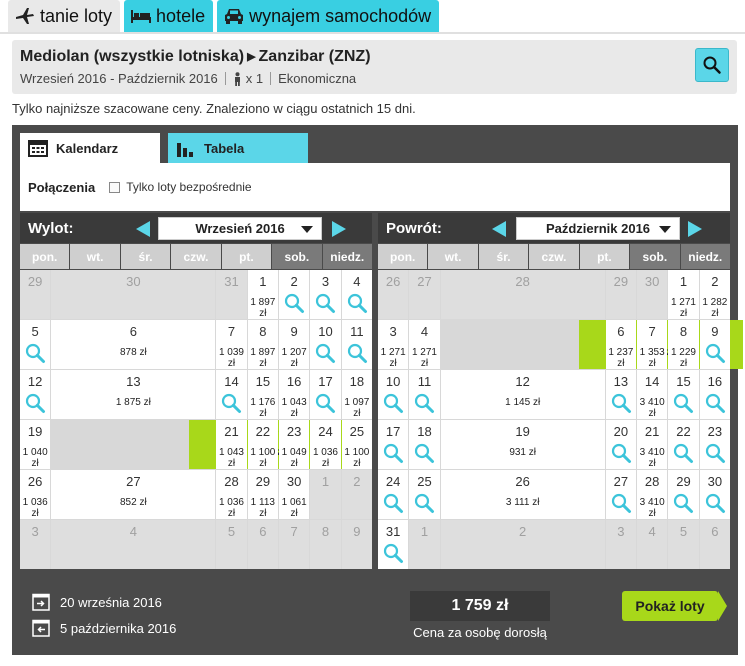 This screenshot has height=666, width=745. Describe the element at coordinates (674, 606) in the screenshot. I see `show-flights-button: Pokaż loty` at that location.